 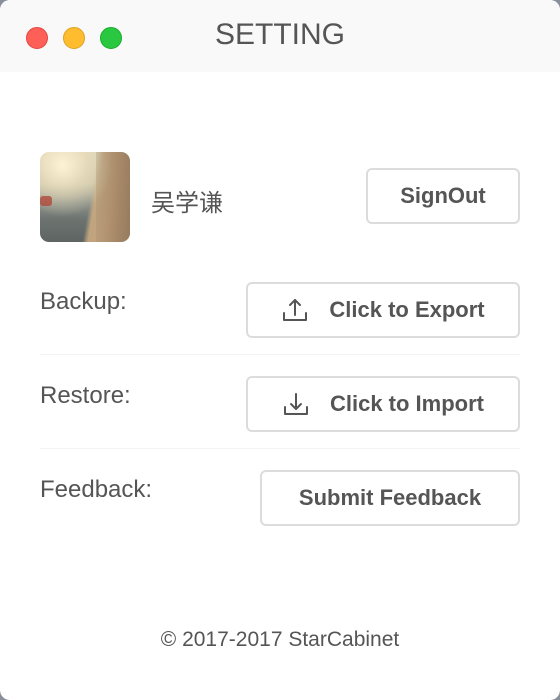 I want to click on signout-button-label: SignOut, so click(x=443, y=195).